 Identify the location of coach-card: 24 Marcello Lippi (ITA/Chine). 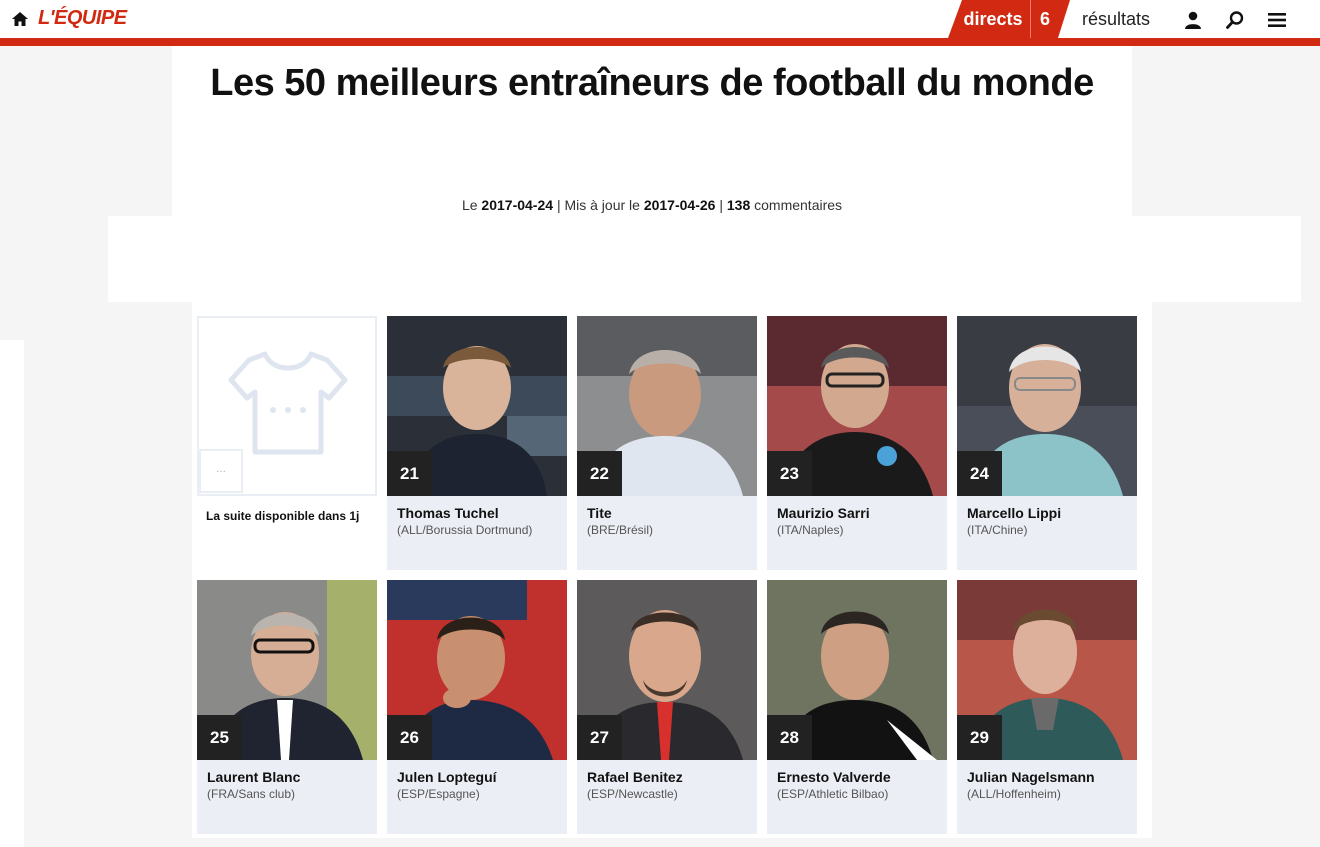
(1047, 443).